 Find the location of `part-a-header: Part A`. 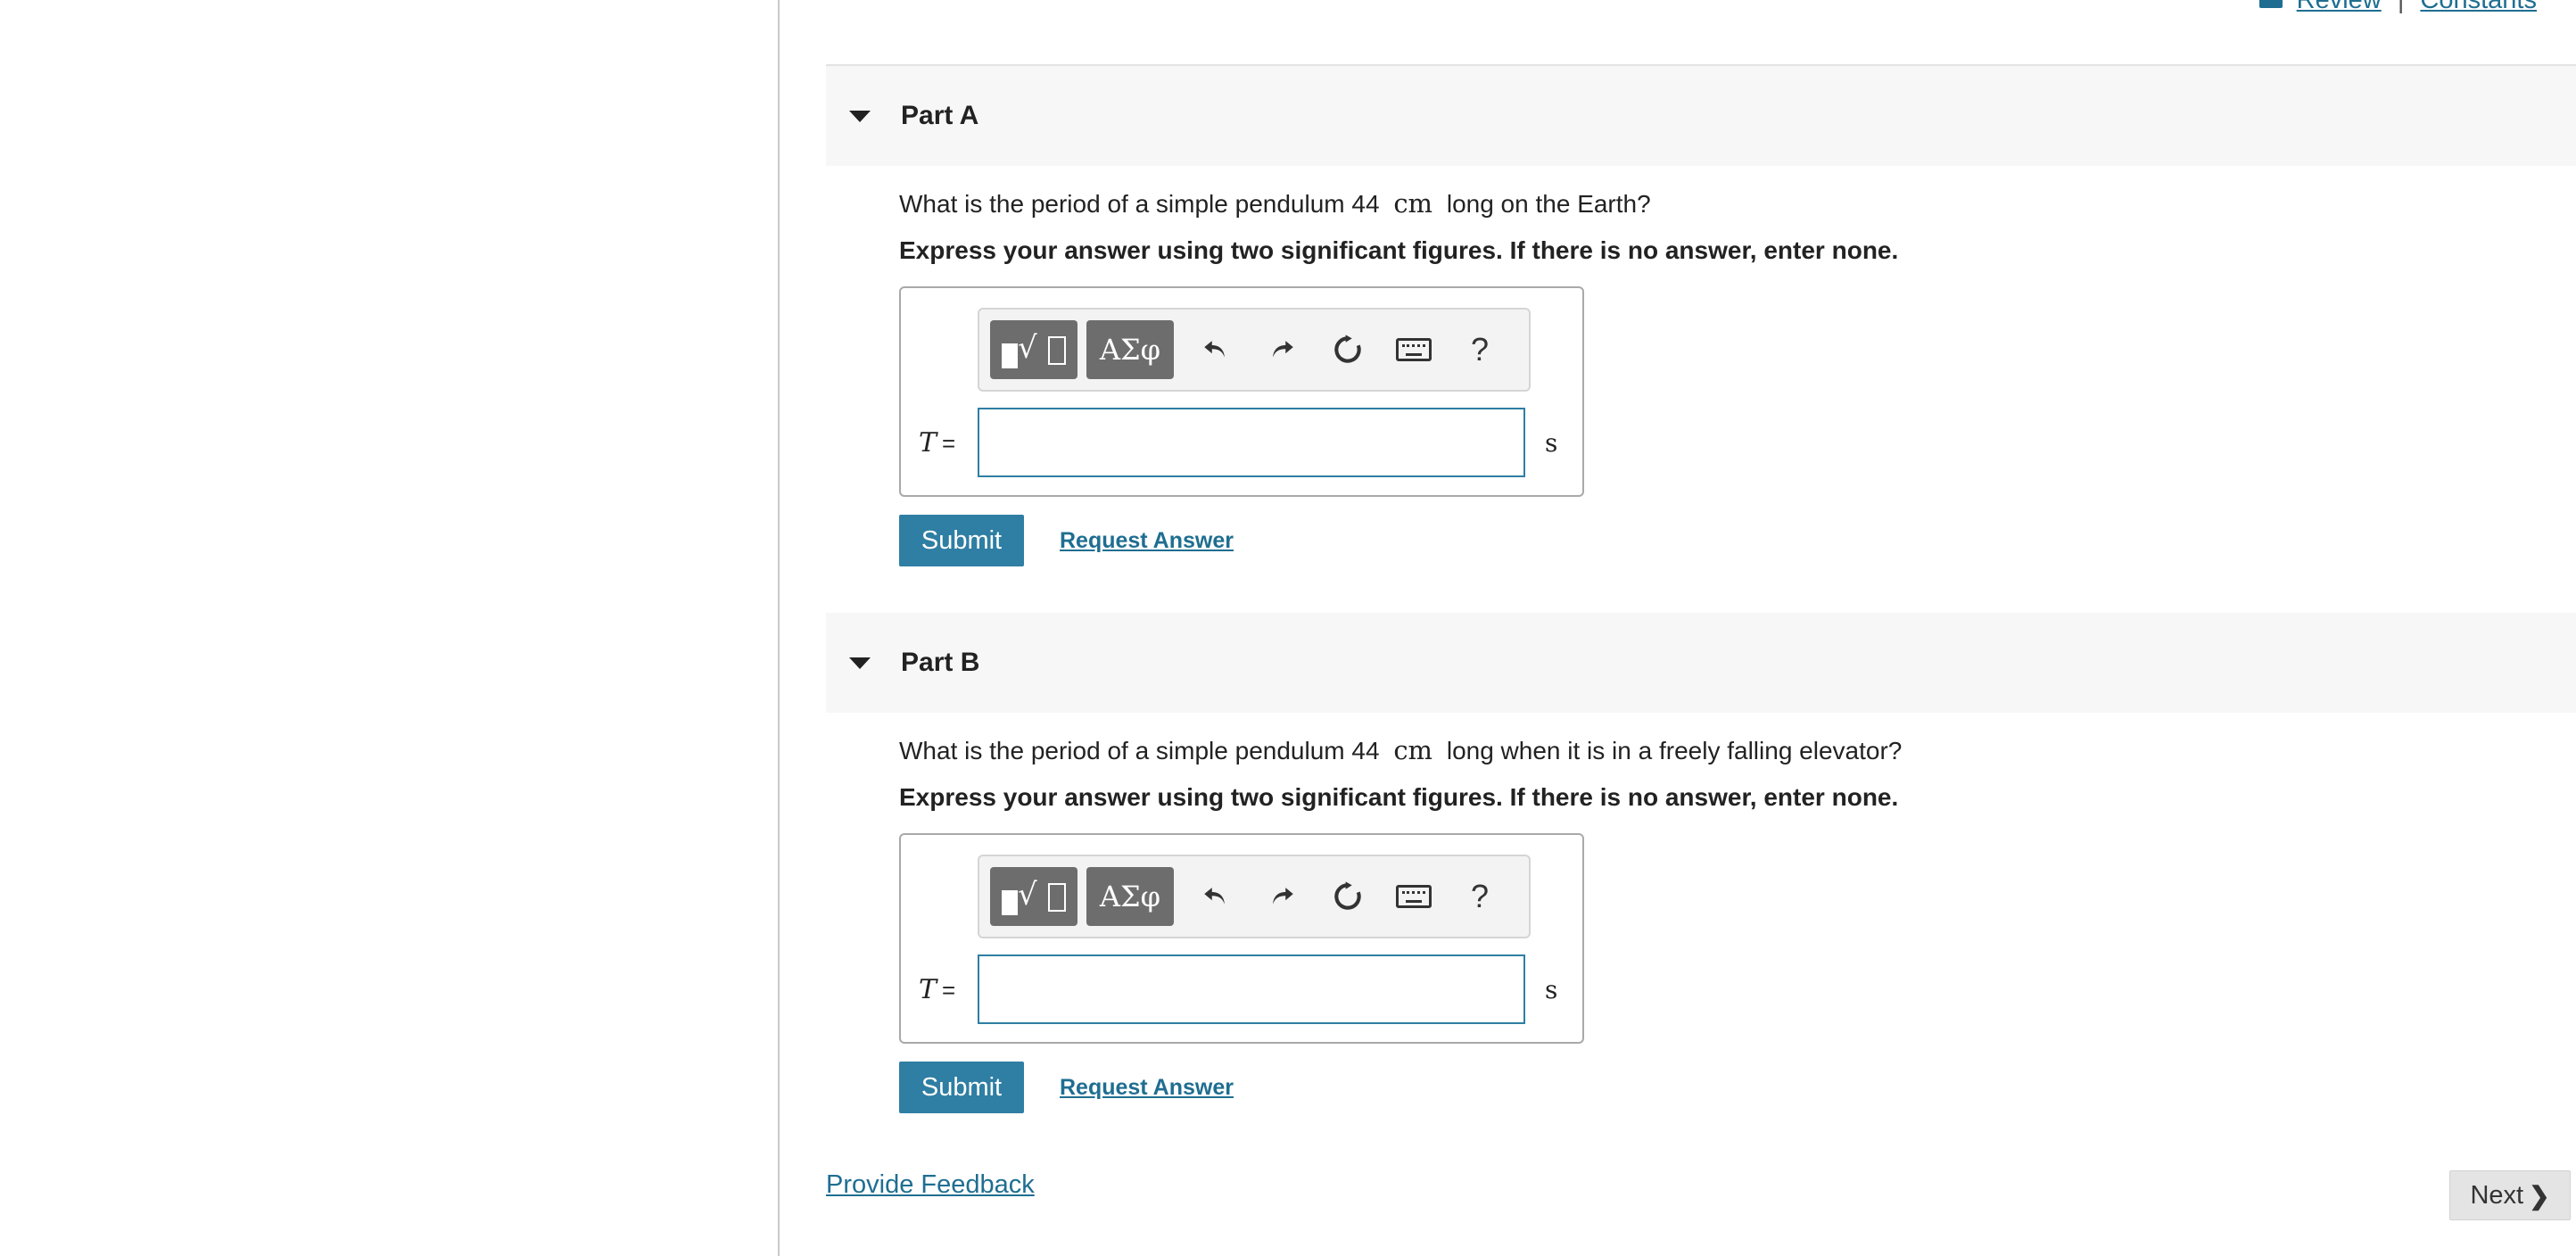

part-a-header: Part A is located at coordinates (1701, 116).